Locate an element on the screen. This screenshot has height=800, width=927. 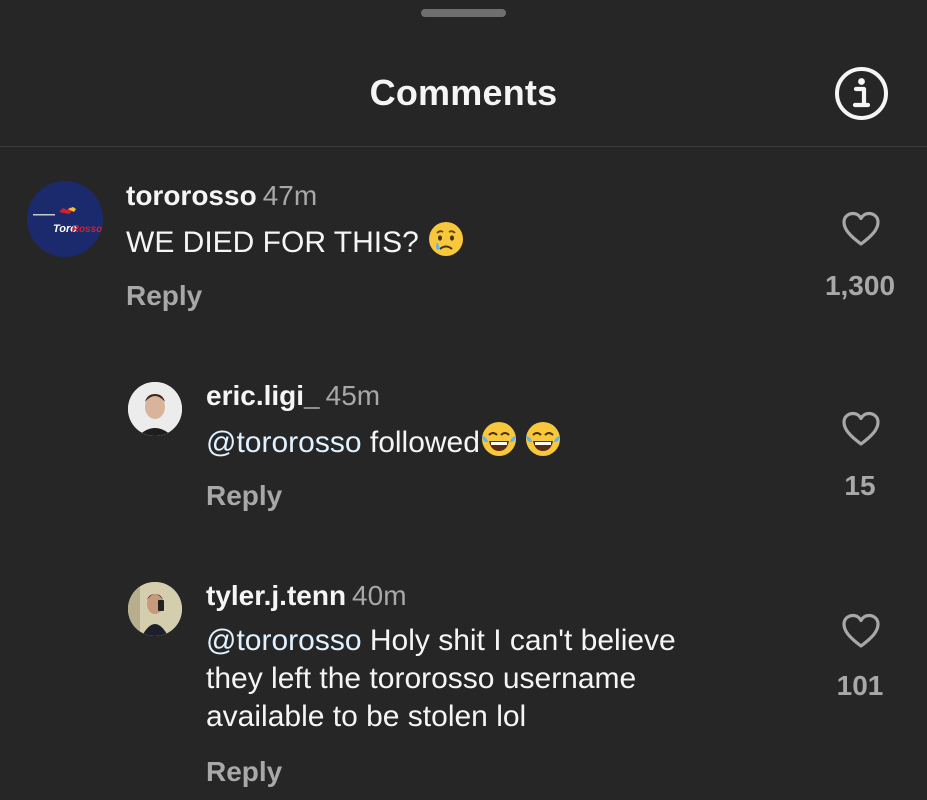
comment-body: followed is located at coordinates (424, 442).